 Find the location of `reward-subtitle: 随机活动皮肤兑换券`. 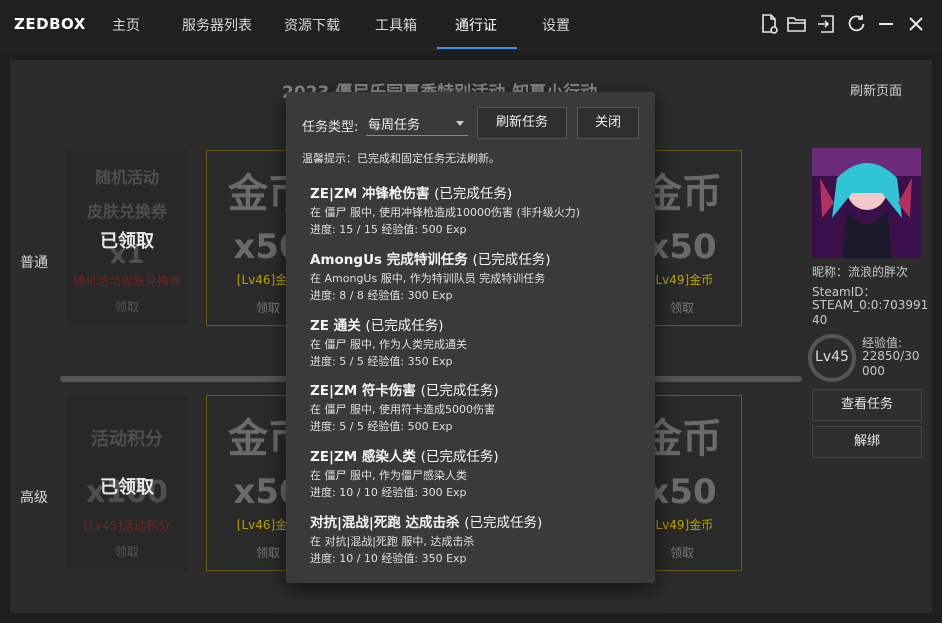

reward-subtitle: 随机活动皮肤兑换券 is located at coordinates (126, 281).